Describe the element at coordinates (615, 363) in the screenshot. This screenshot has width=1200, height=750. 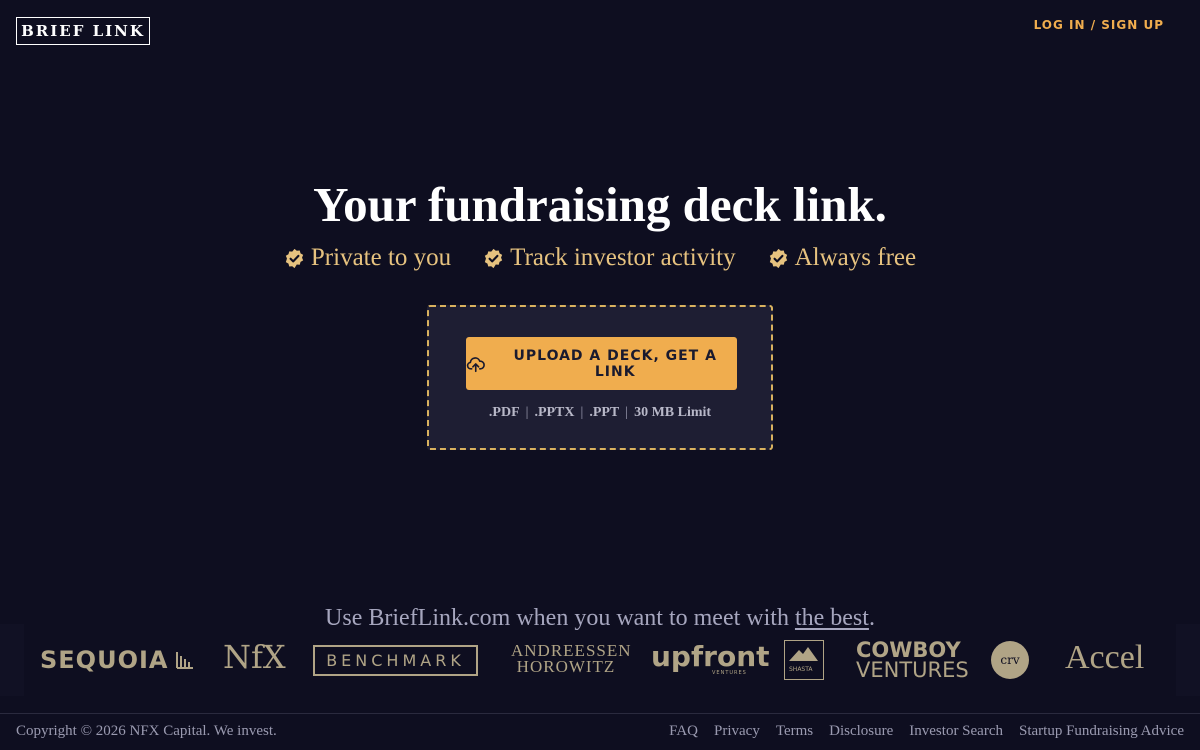
I see `upload-button-label: UPLOAD A DECK, GET A LINK` at that location.